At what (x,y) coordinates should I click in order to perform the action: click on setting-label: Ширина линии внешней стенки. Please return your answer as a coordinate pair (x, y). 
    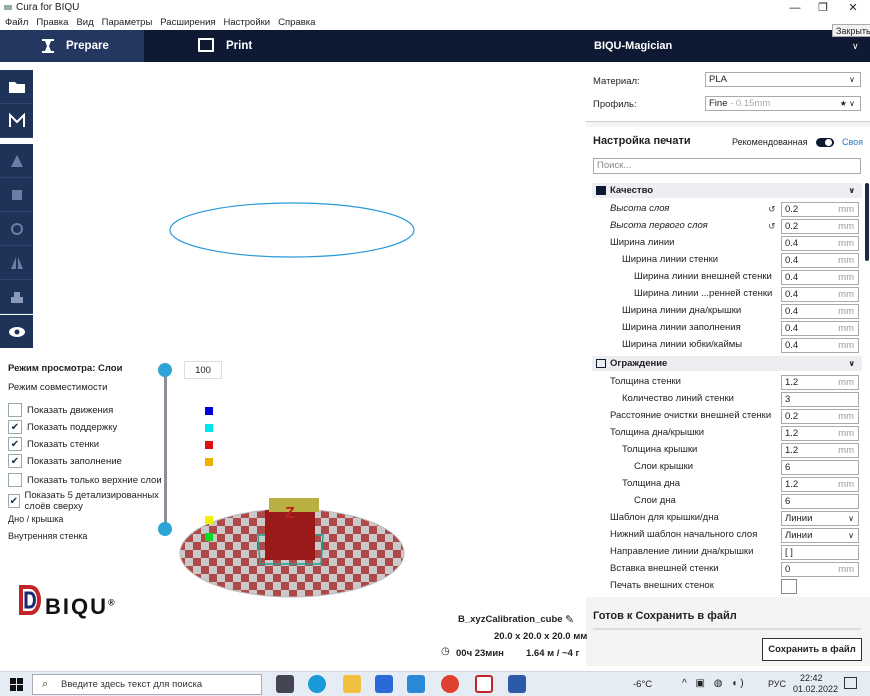
    Looking at the image, I should click on (703, 276).